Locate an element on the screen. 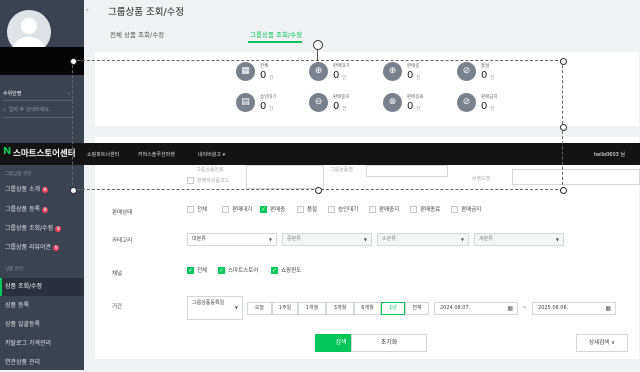 This screenshot has height=372, width=640. select-value: 세분류 is located at coordinates (486, 239).